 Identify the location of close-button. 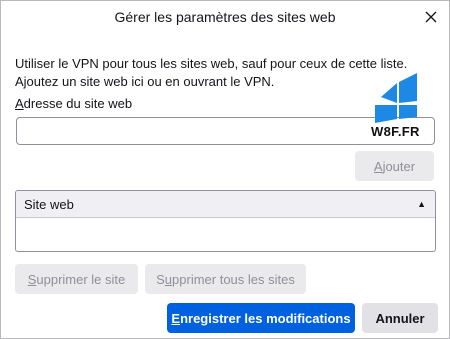
(431, 17).